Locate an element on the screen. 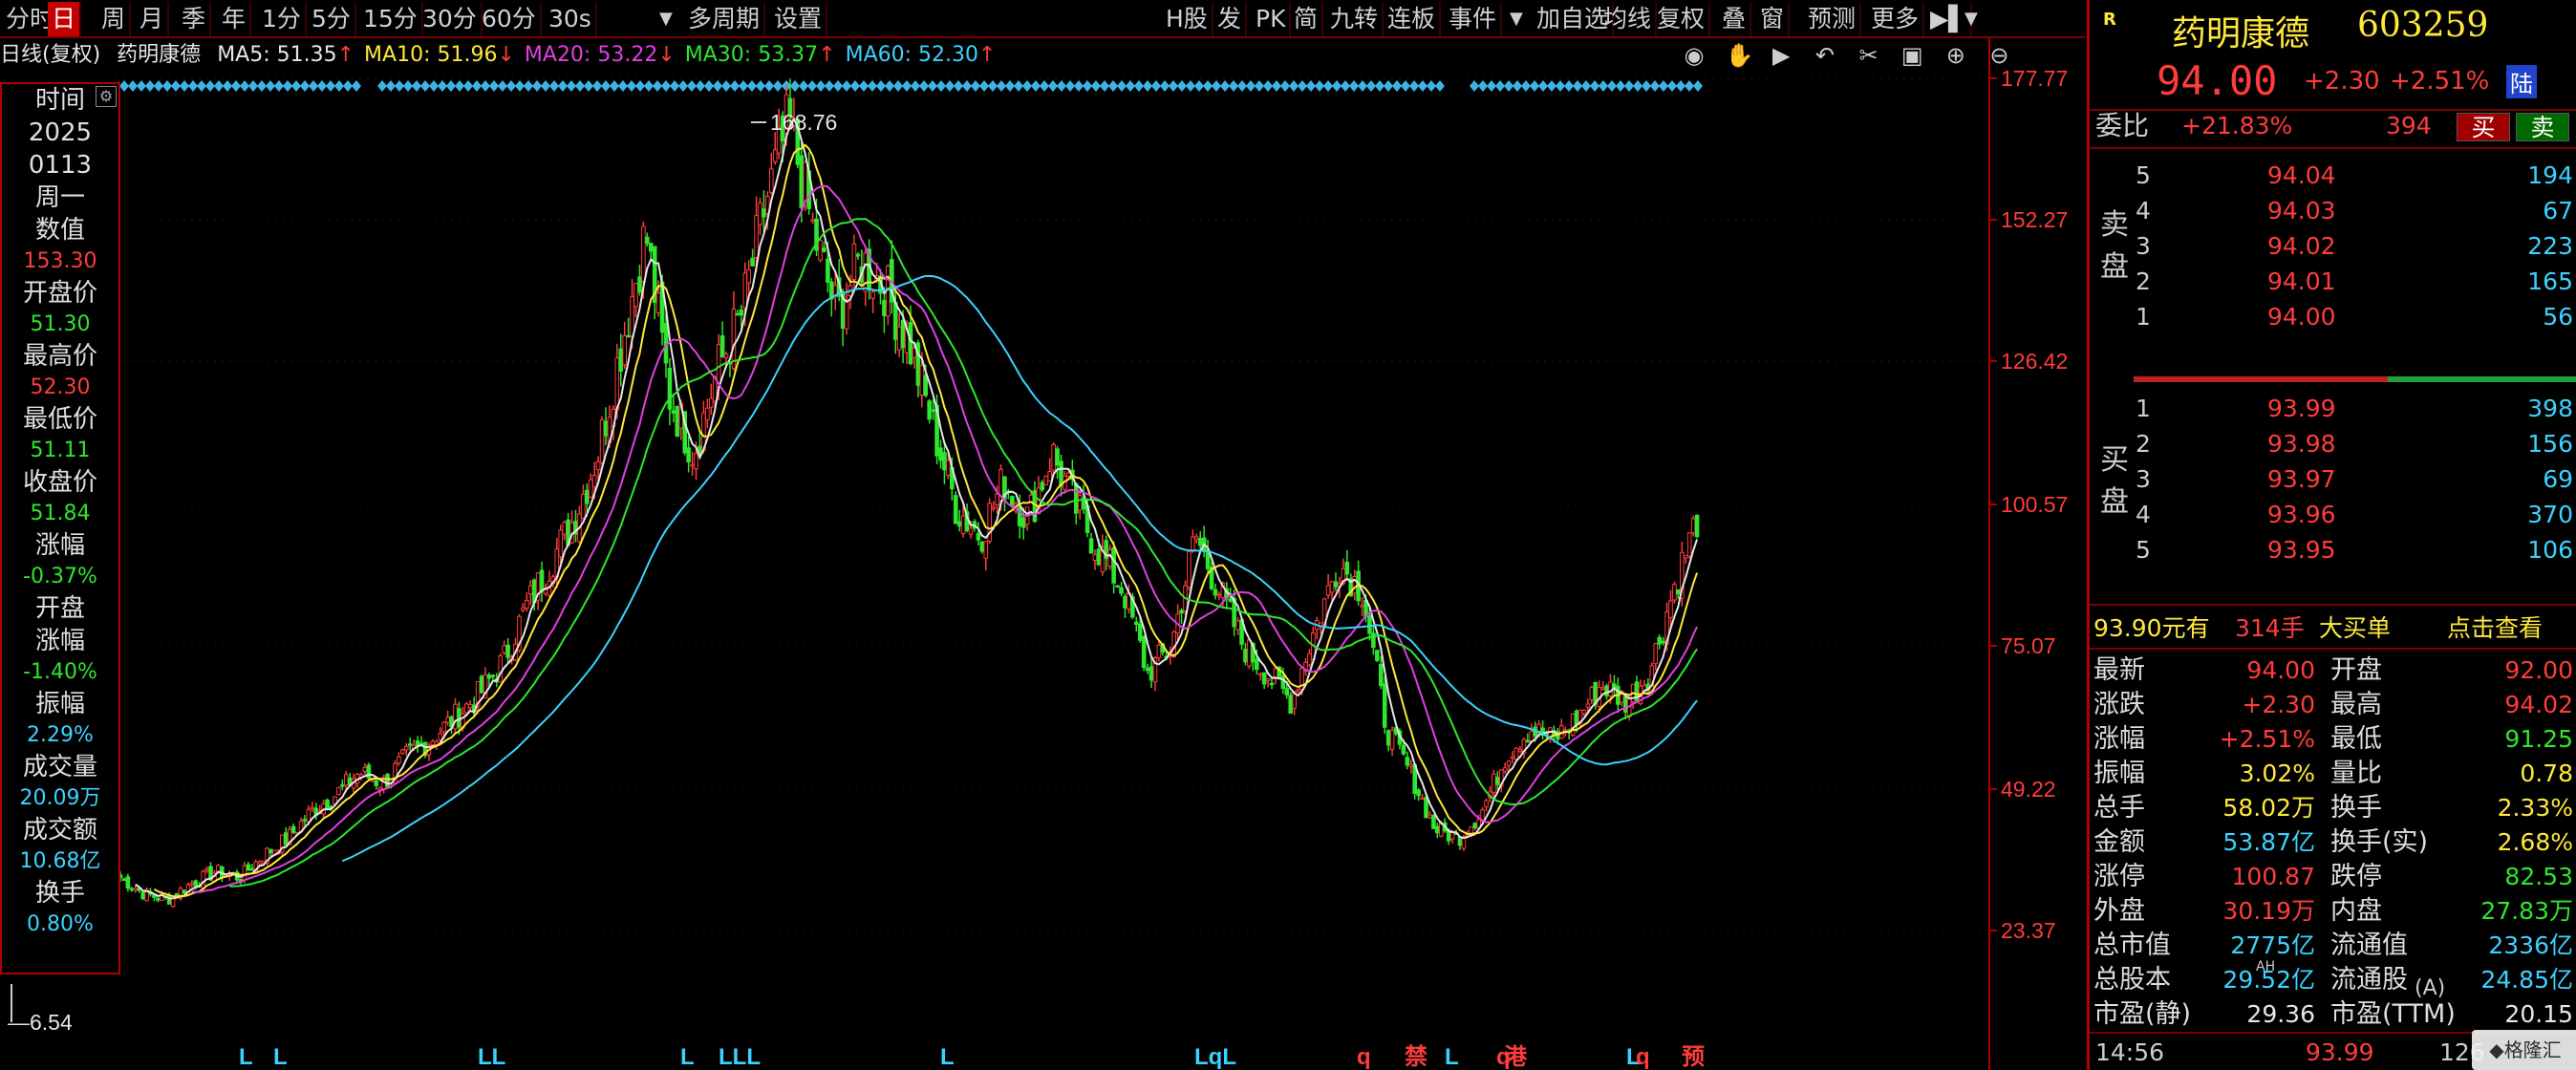 This screenshot has width=2576, height=1070. period-tab: 月 is located at coordinates (153, 19).